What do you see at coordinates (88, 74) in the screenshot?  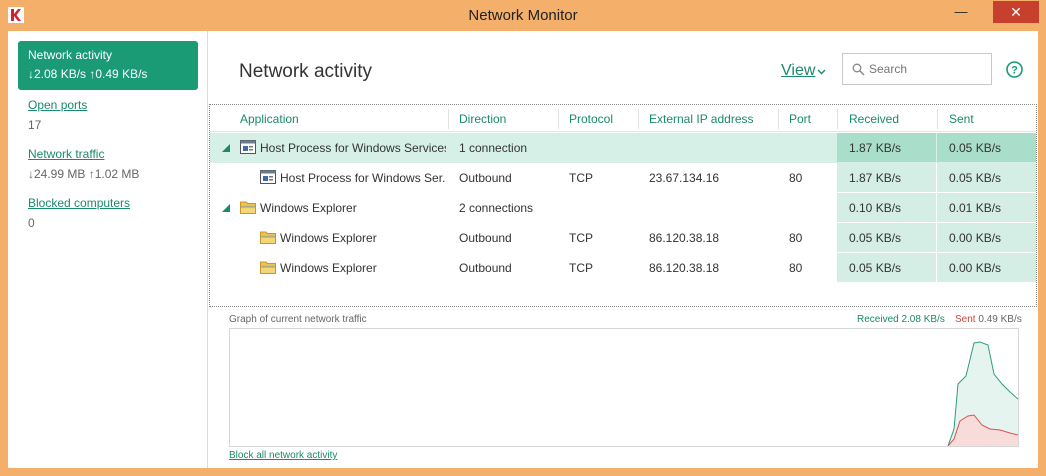 I see `sidebar-item-value: ↓2.08 KB/s ↑0.49 KB/s` at bounding box center [88, 74].